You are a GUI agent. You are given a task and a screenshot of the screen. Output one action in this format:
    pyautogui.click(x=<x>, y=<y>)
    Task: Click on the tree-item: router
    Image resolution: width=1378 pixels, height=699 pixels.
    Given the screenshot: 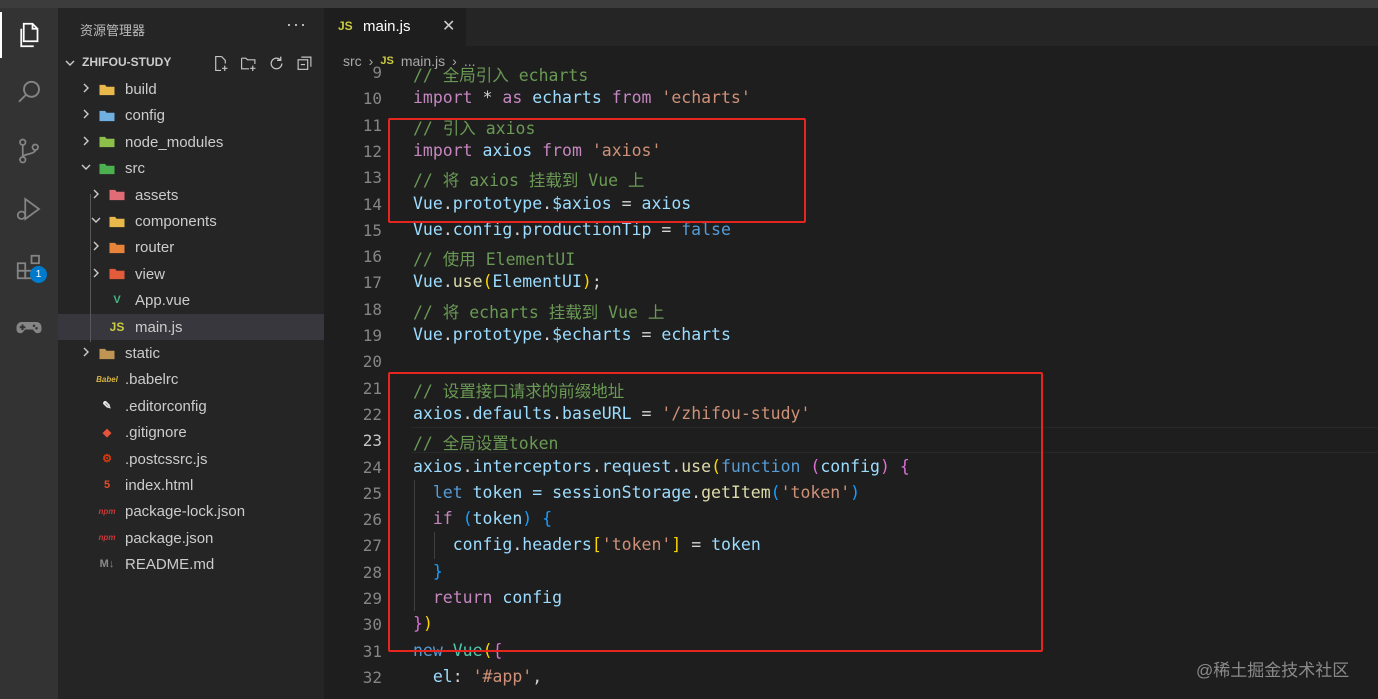 What is the action you would take?
    pyautogui.click(x=191, y=247)
    